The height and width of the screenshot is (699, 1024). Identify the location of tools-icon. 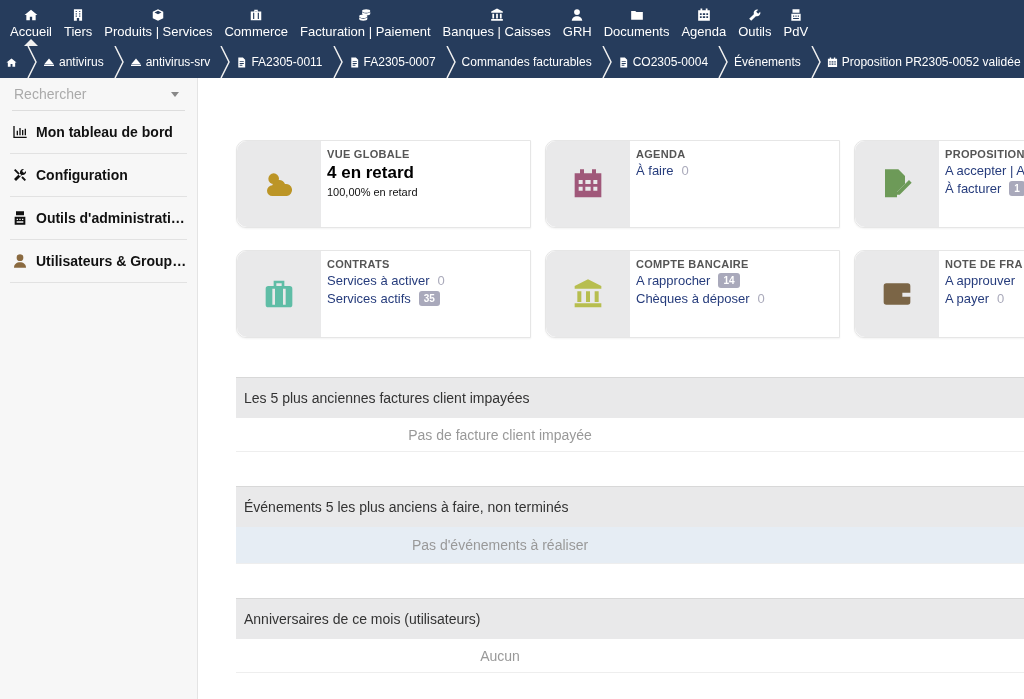
(20, 175).